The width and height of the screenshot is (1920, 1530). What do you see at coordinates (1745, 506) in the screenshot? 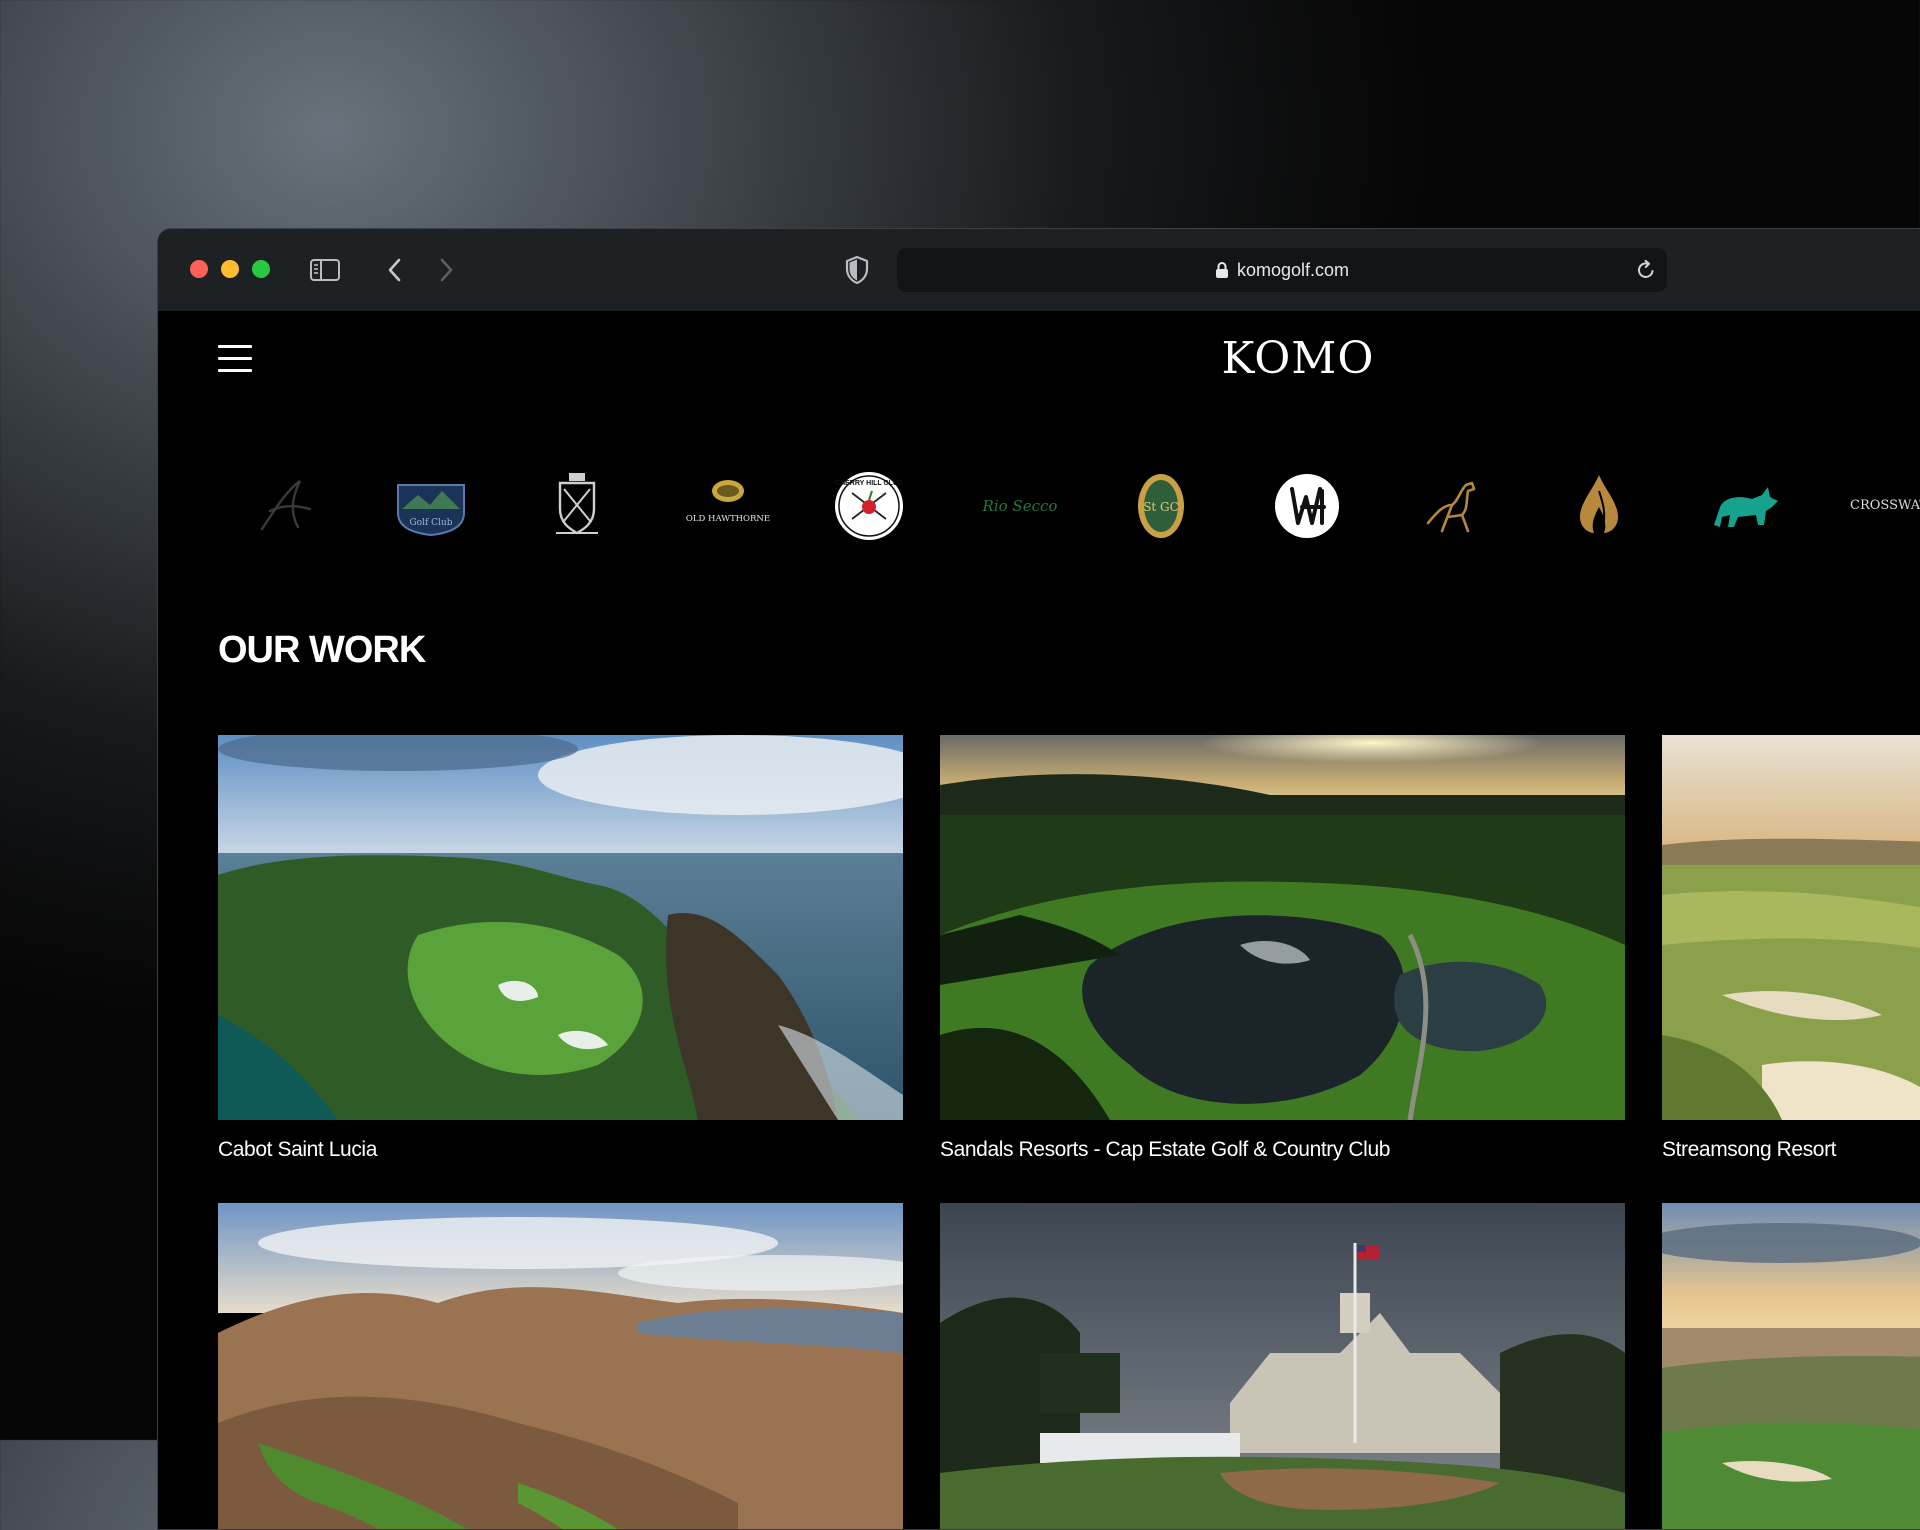
I see `bull-logo` at bounding box center [1745, 506].